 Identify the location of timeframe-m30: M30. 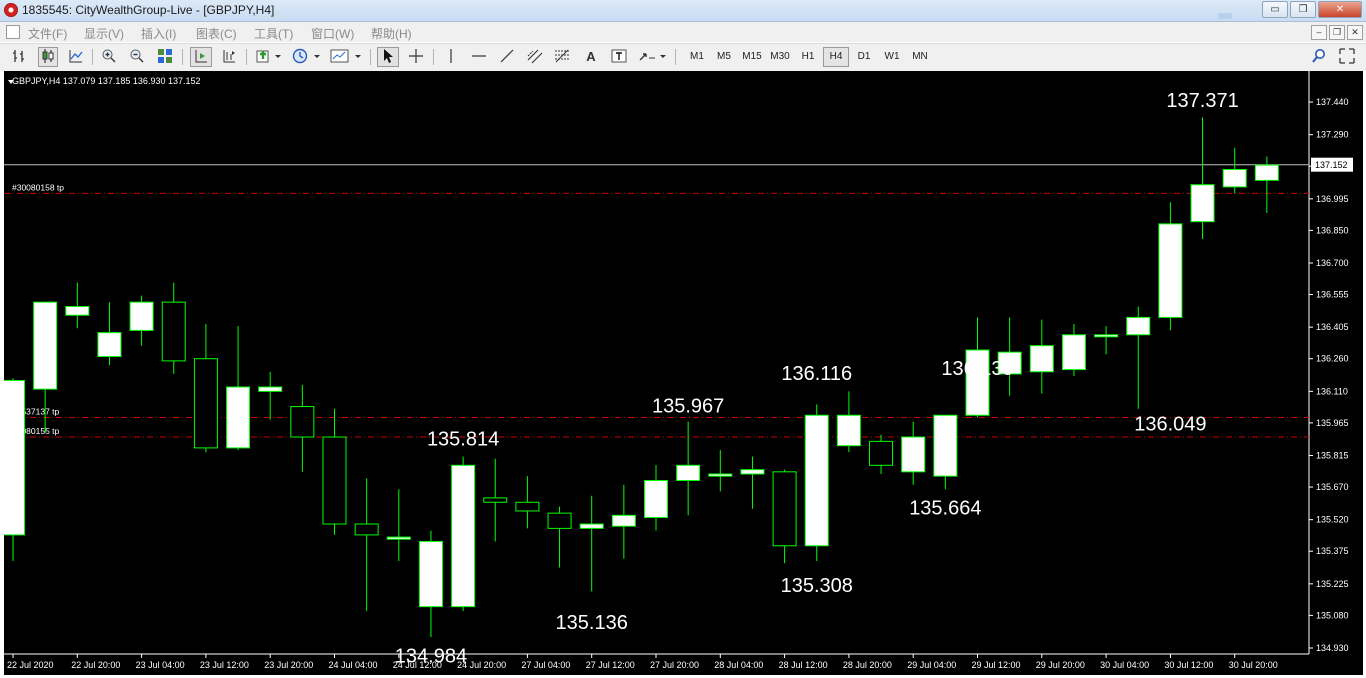
(780, 57).